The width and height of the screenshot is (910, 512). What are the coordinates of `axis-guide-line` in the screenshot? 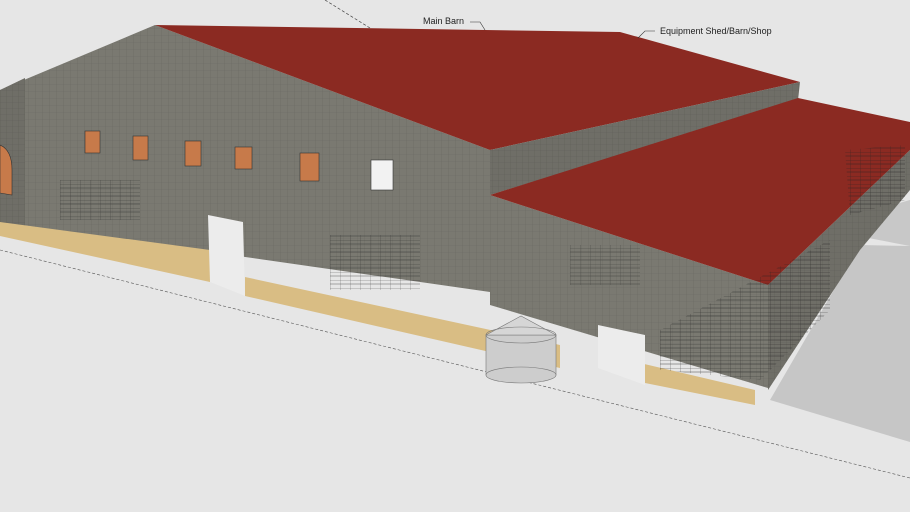 It's located at (347, 14).